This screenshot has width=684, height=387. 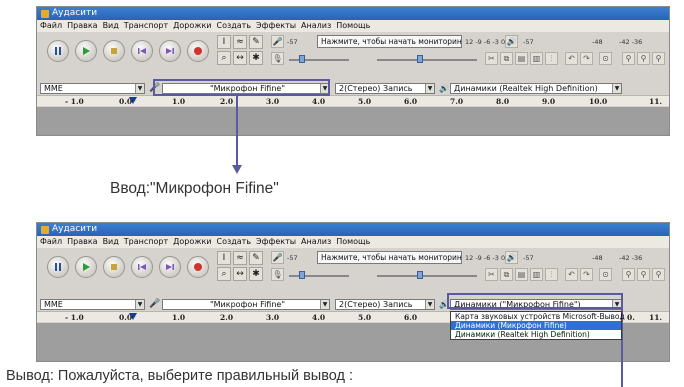 I want to click on output-device-select: Динамики (Realtek High Definition) ▼, so click(x=536, y=88).